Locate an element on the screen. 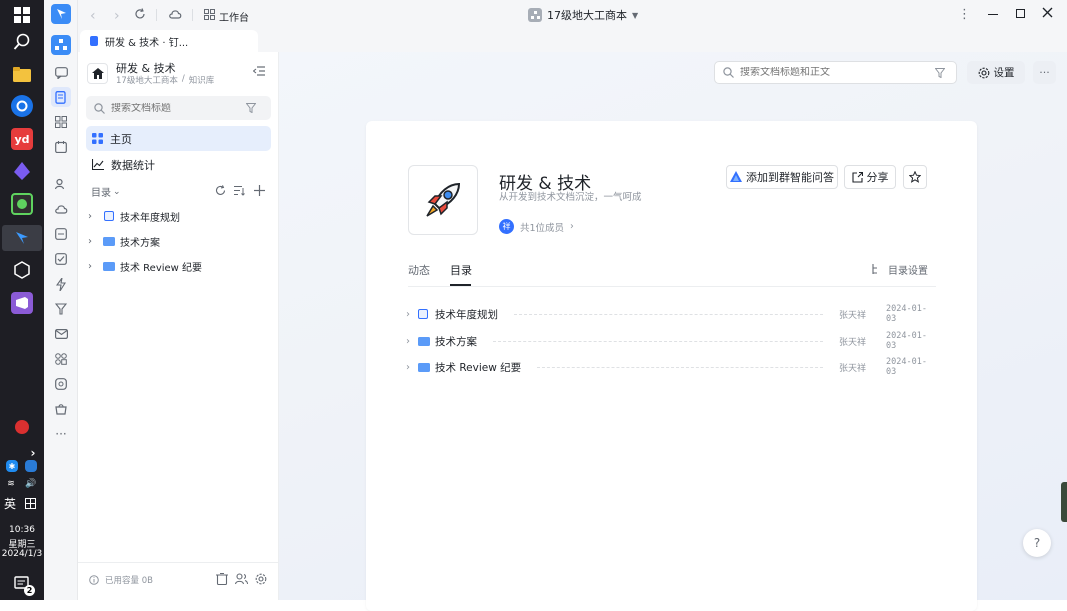  visual-studio-icon is located at coordinates (22, 303).